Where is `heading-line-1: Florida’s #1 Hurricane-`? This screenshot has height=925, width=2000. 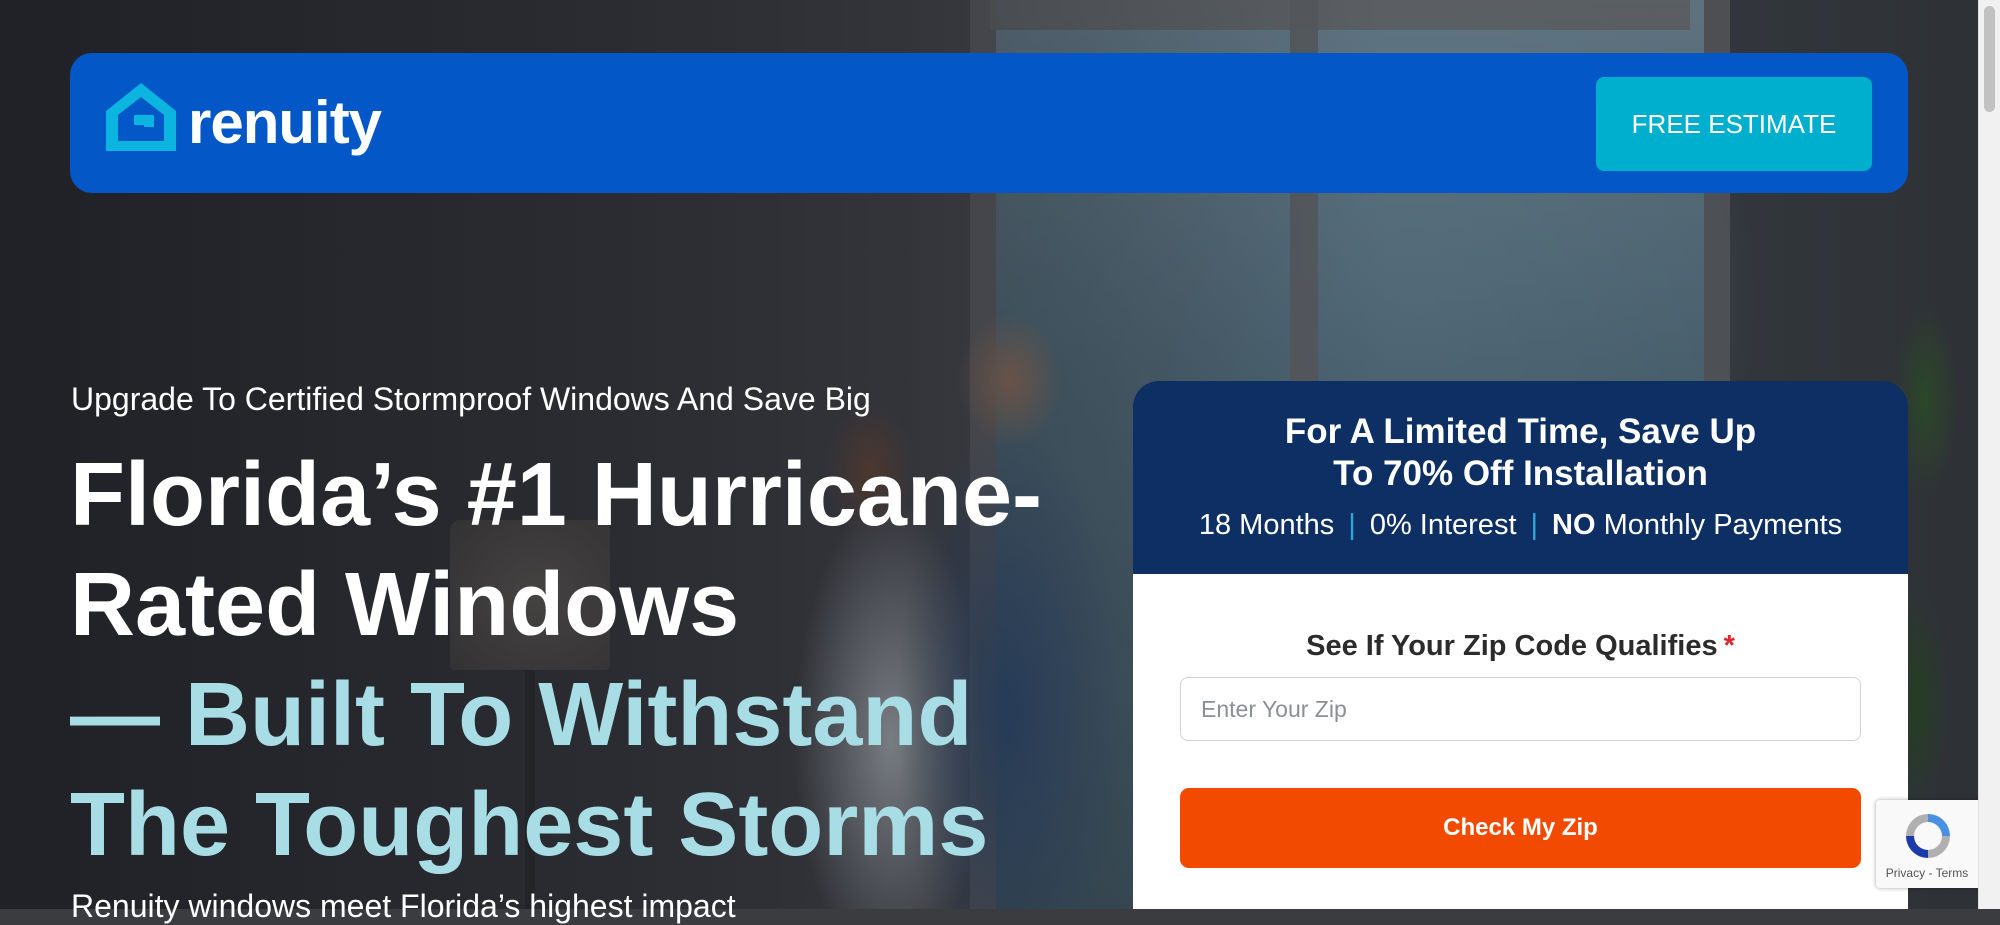 heading-line-1: Florida’s #1 Hurricane- is located at coordinates (556, 495).